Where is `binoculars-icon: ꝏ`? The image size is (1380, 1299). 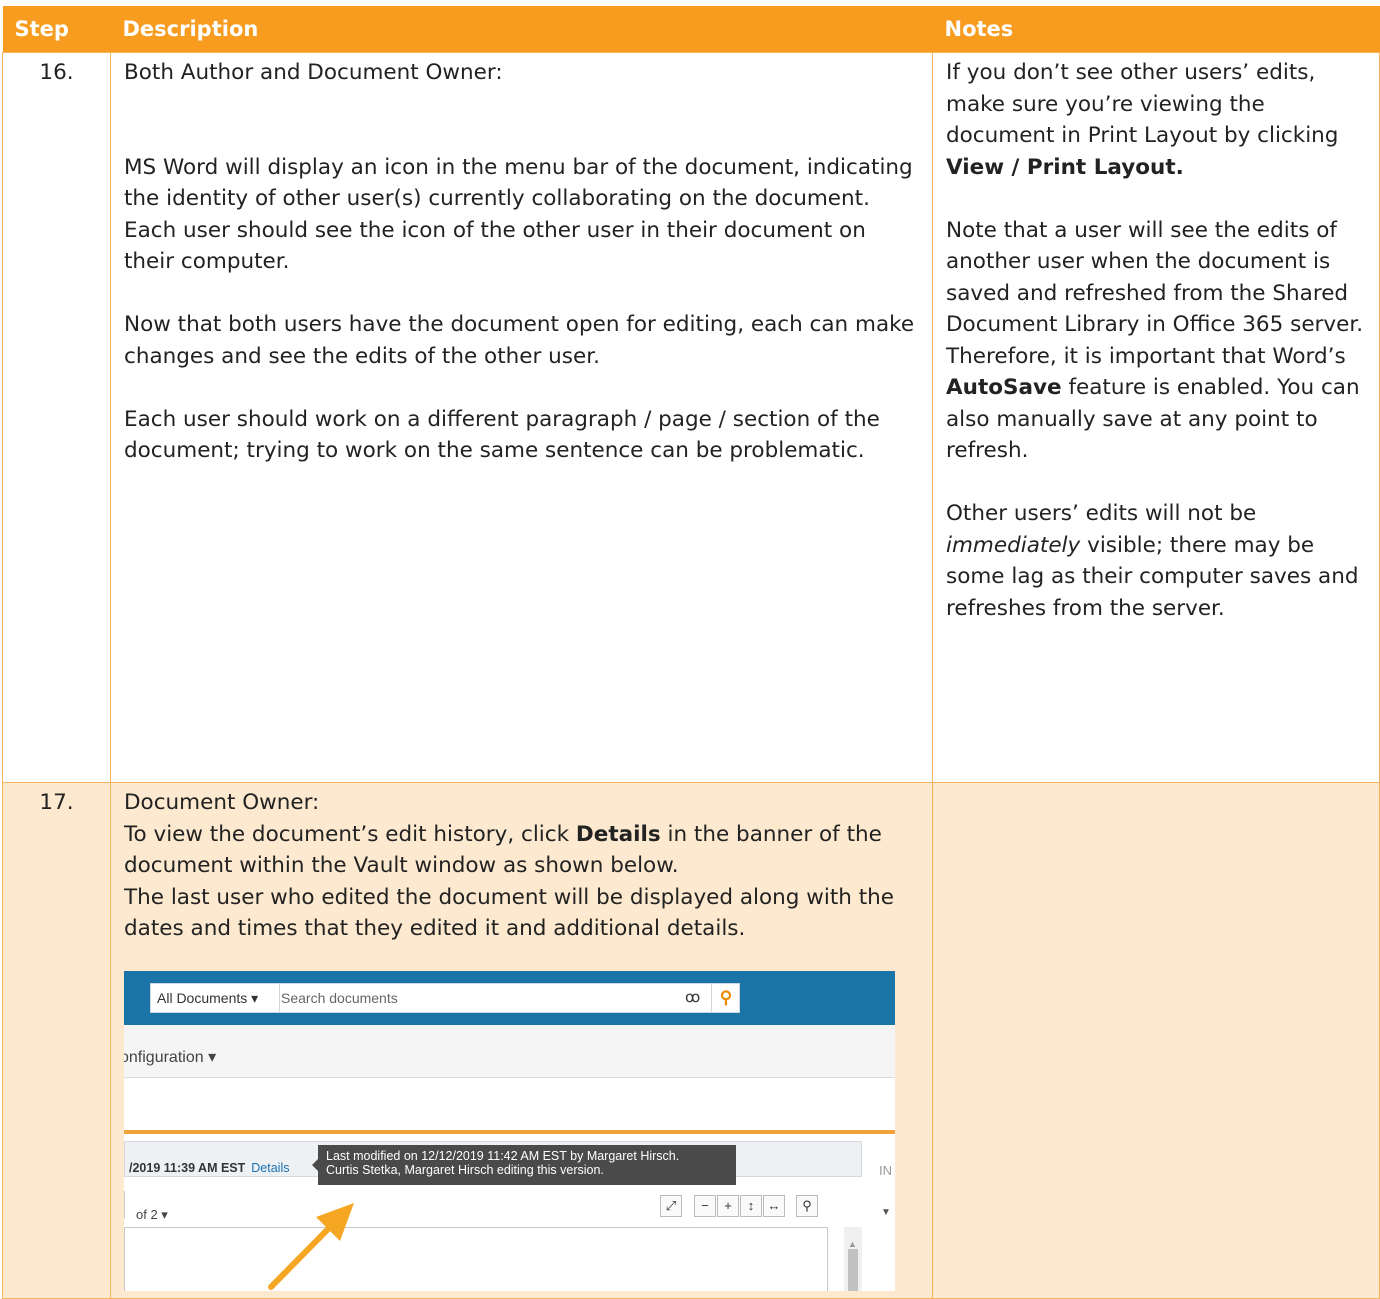
binoculars-icon: ꝏ is located at coordinates (692, 998).